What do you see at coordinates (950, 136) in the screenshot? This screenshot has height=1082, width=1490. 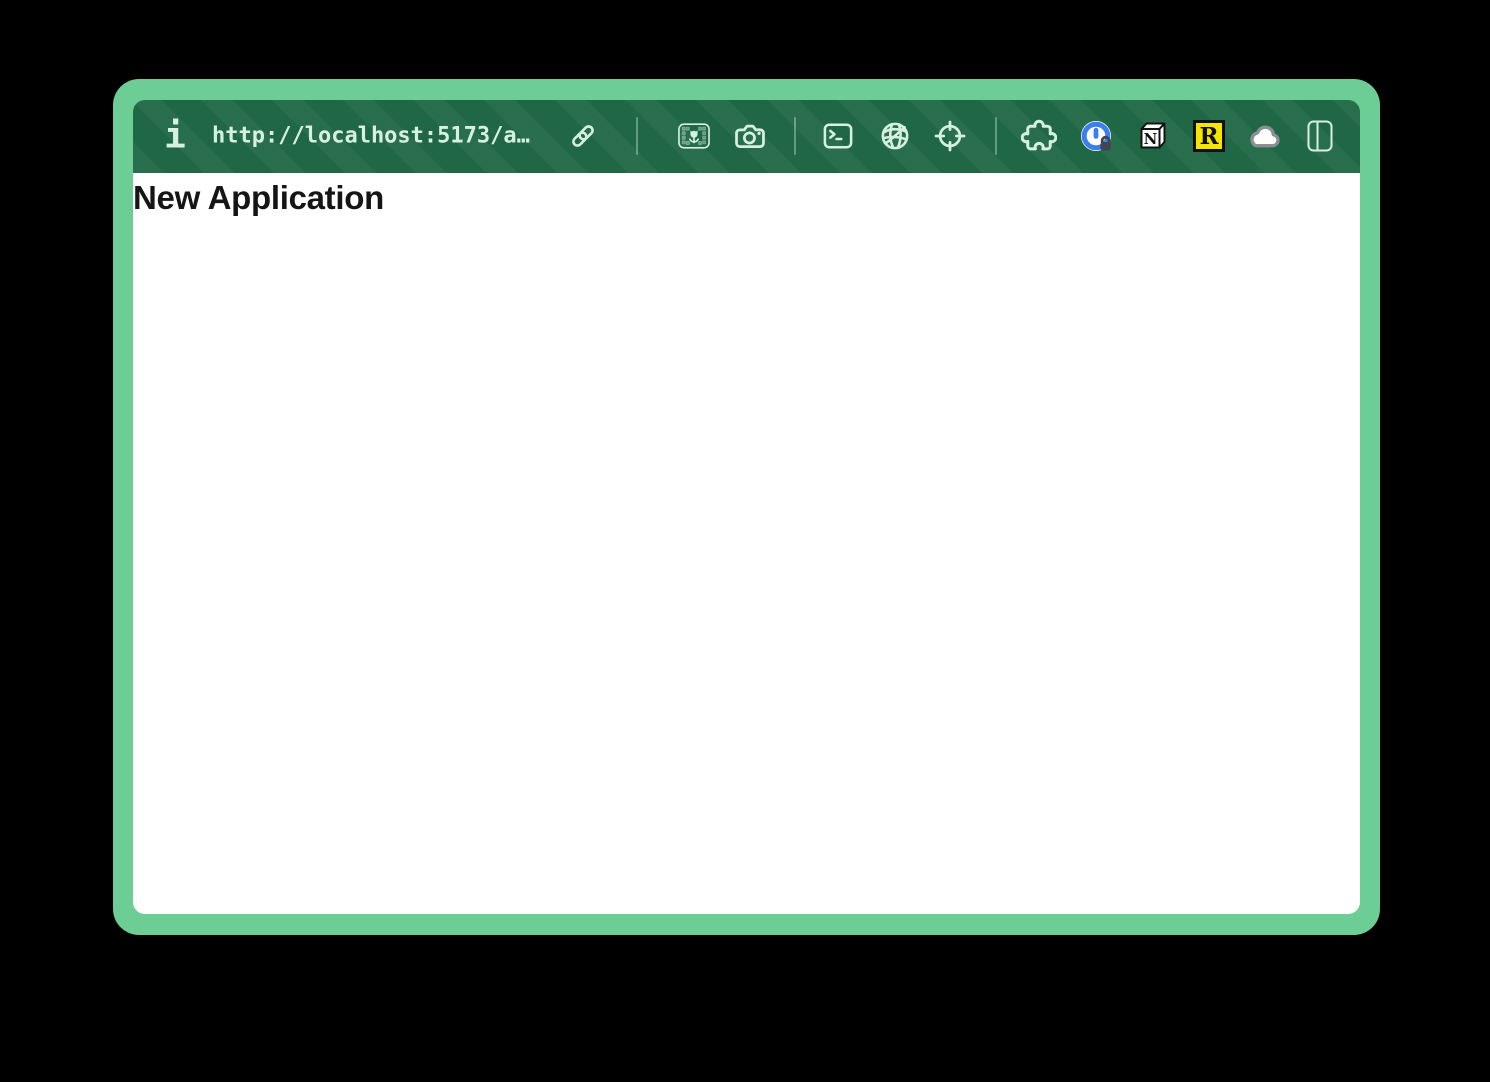 I see `crosshair-icon` at bounding box center [950, 136].